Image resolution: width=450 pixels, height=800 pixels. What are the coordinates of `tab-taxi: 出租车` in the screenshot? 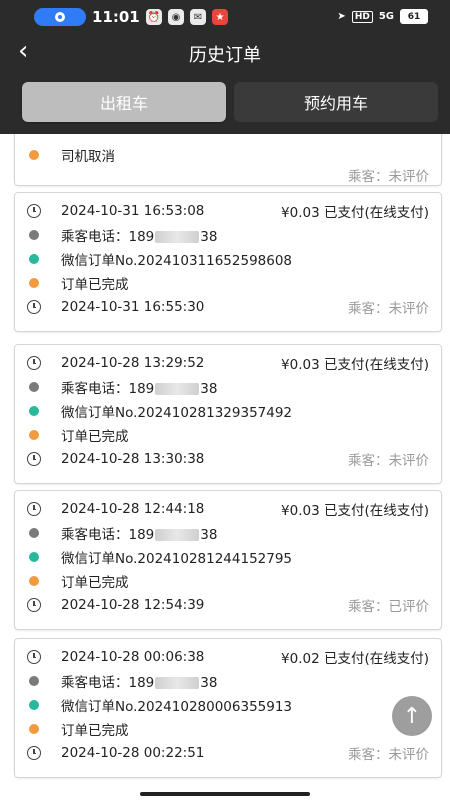 It's located at (124, 102).